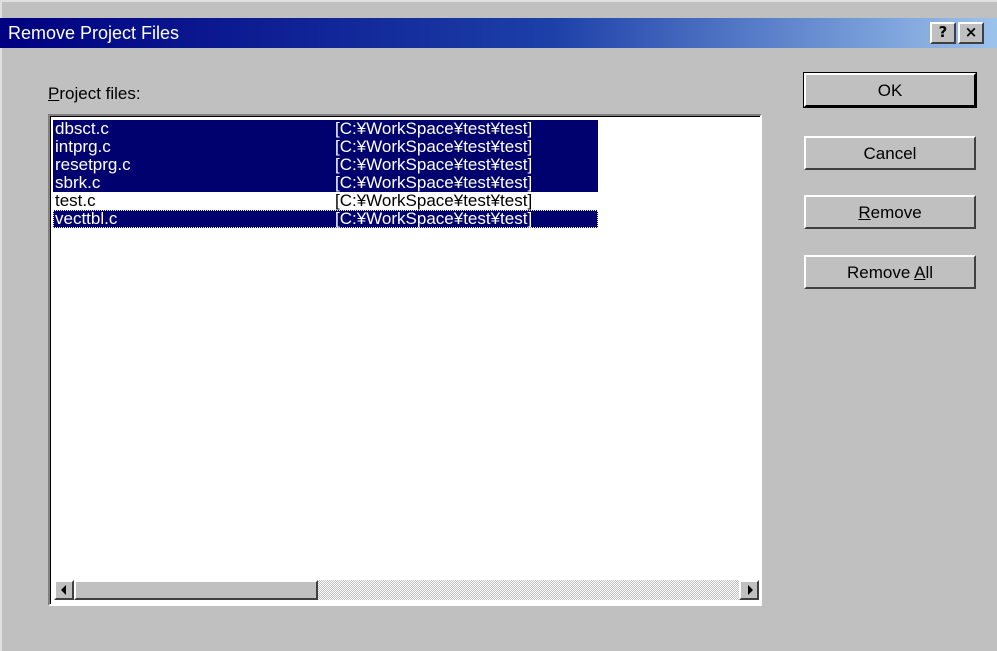 This screenshot has width=997, height=651. I want to click on file-name: resetprg.c, so click(93, 164).